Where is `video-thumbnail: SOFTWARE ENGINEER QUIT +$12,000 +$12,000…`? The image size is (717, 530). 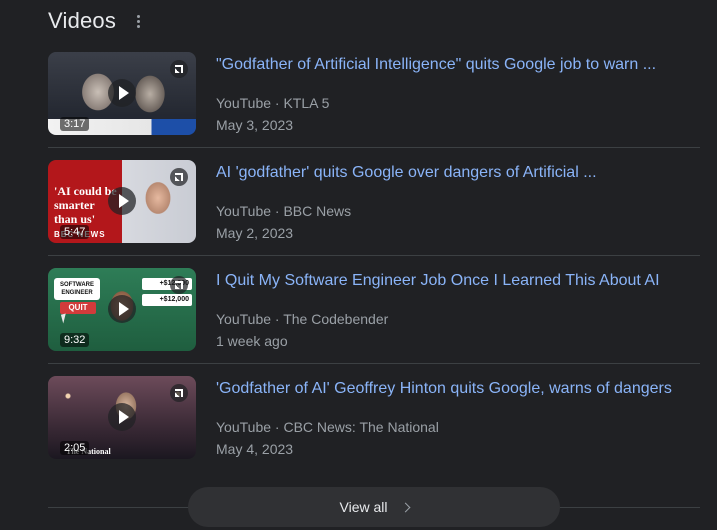 video-thumbnail: SOFTWARE ENGINEER QUIT +$12,000 +$12,000… is located at coordinates (122, 309).